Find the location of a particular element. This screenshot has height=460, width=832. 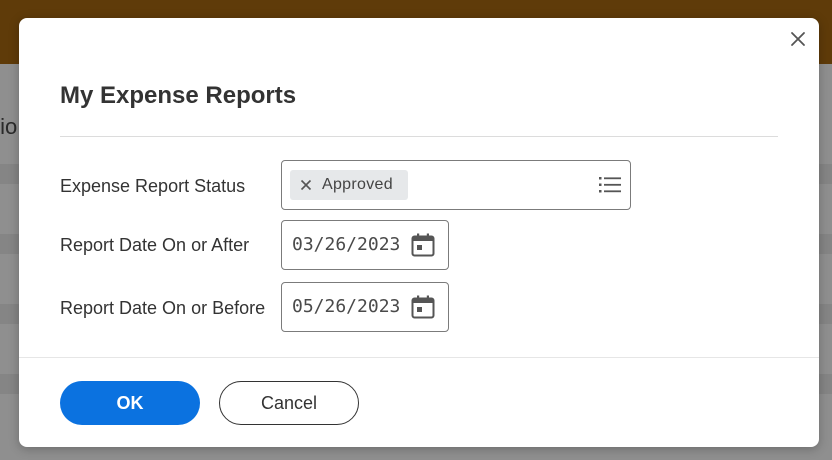

date-after-field: 03/26/2023 is located at coordinates (365, 245).